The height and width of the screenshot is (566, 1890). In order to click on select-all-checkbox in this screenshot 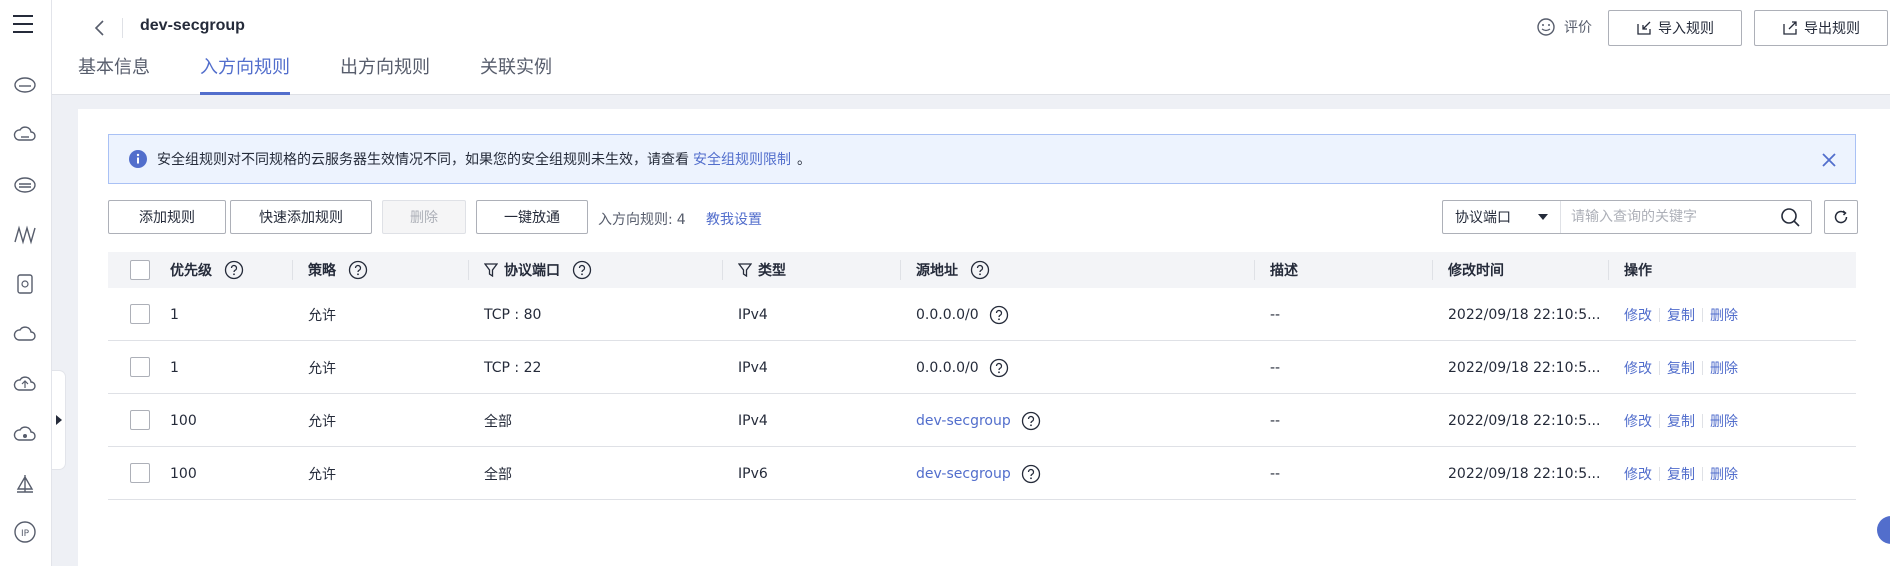, I will do `click(140, 270)`.